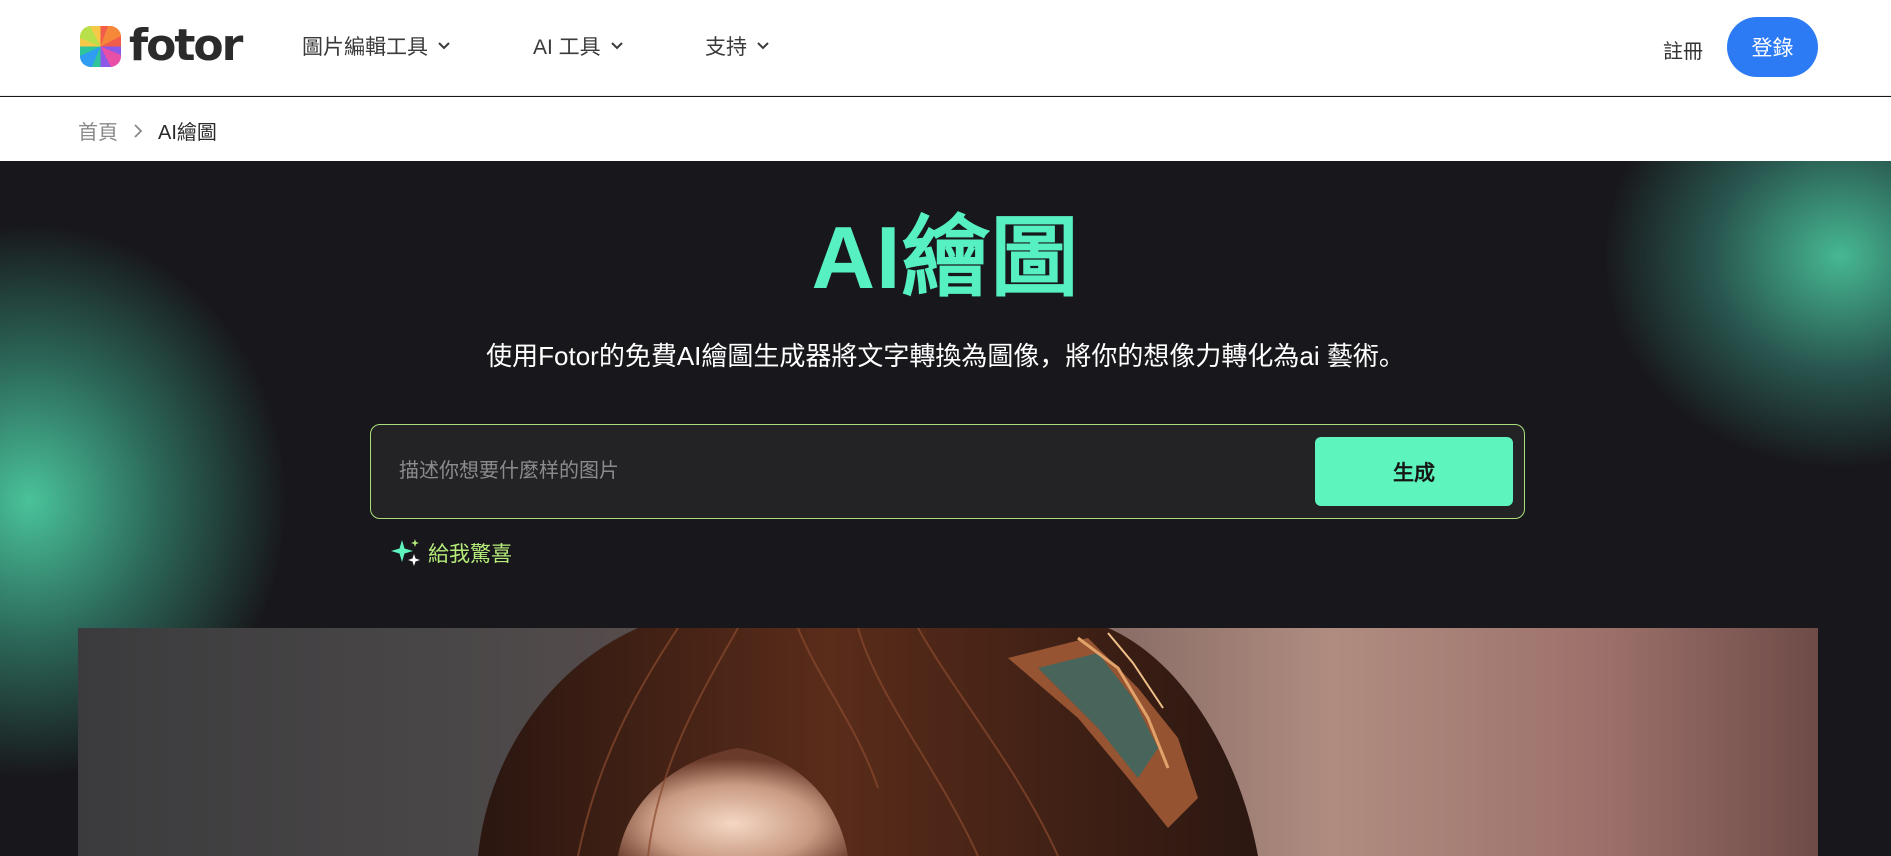 This screenshot has width=1891, height=856. What do you see at coordinates (1683, 49) in the screenshot?
I see `signup-link: 註冊` at bounding box center [1683, 49].